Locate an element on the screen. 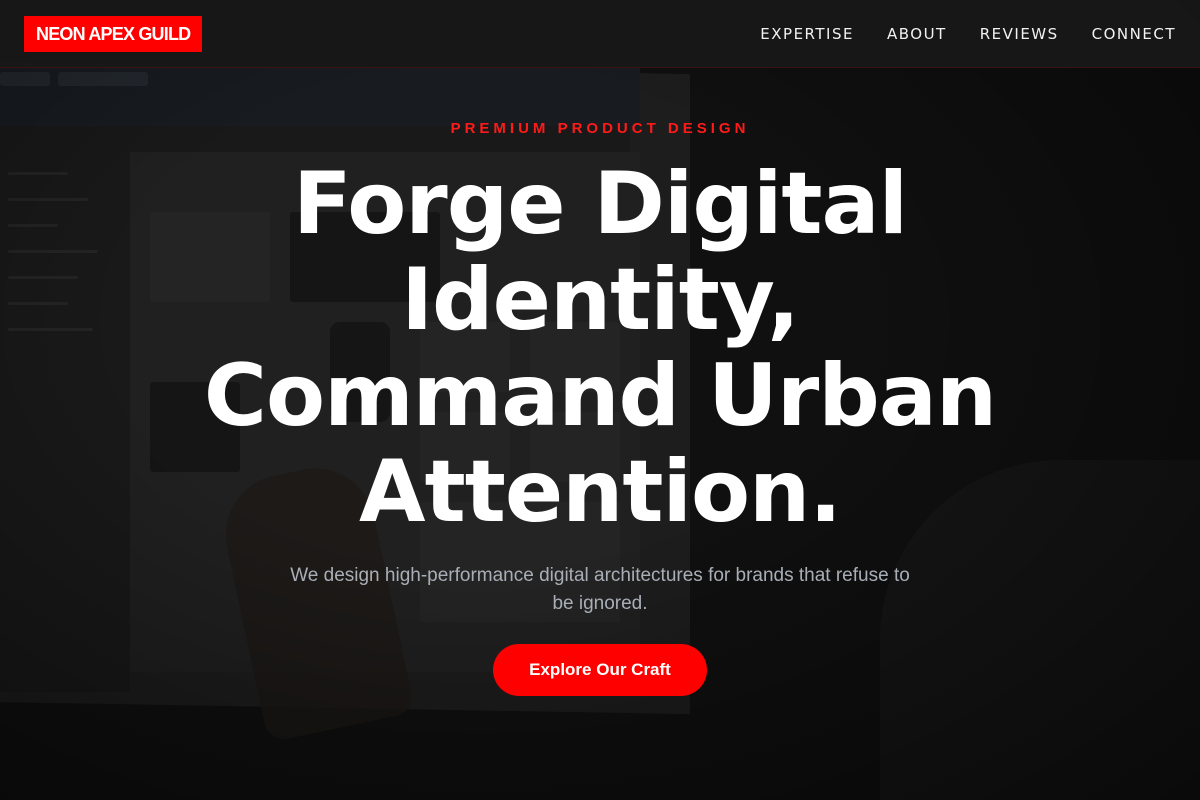 This screenshot has width=1200, height=800. nav-link-connect: CONNECT is located at coordinates (1134, 34).